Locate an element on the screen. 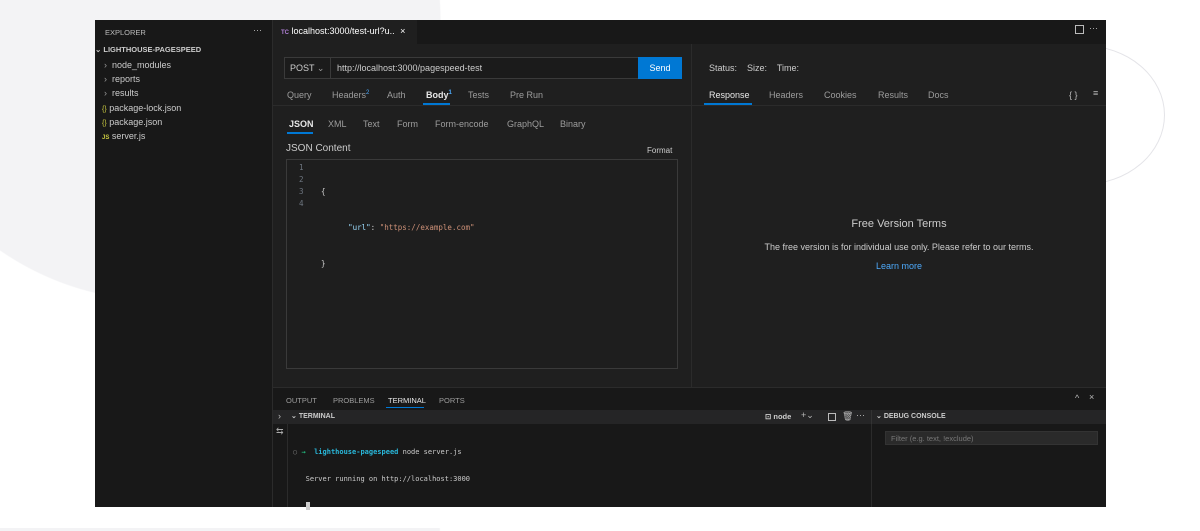  tree-item-package-json: {} package.json is located at coordinates (132, 122).